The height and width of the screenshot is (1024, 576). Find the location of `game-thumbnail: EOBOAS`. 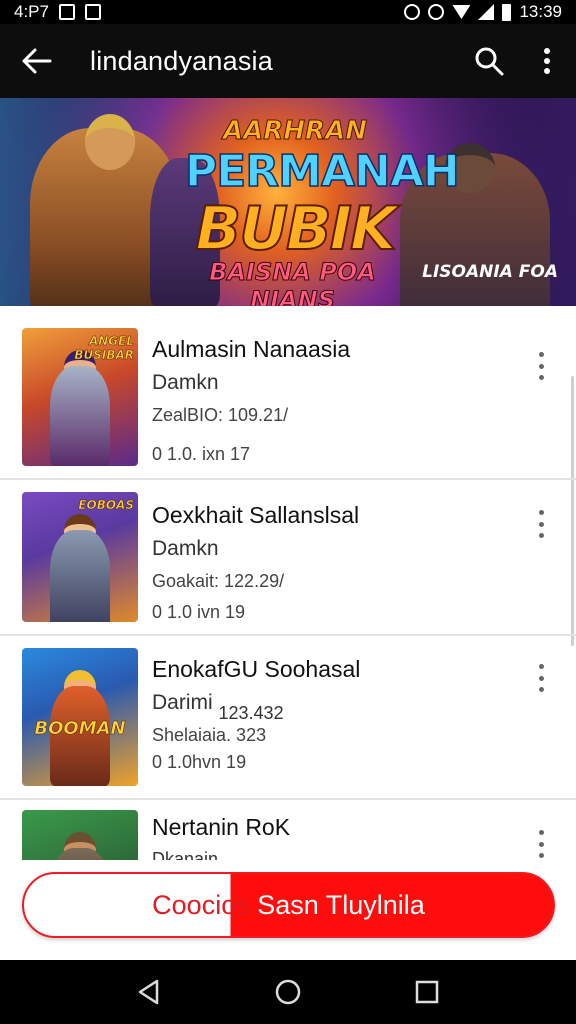

game-thumbnail: EOBOAS is located at coordinates (80, 557).